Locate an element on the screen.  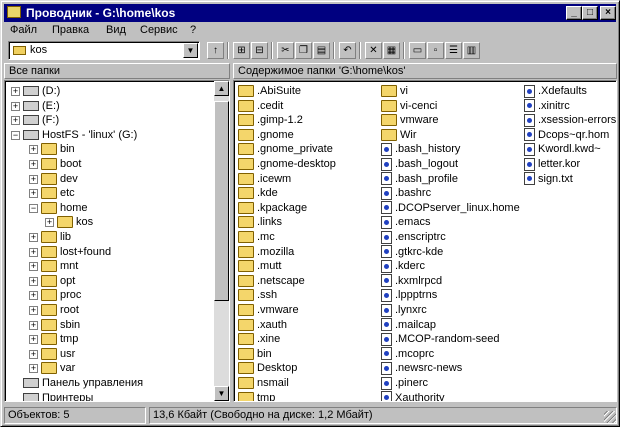
tree-item: (E:) is located at coordinates (41, 106).